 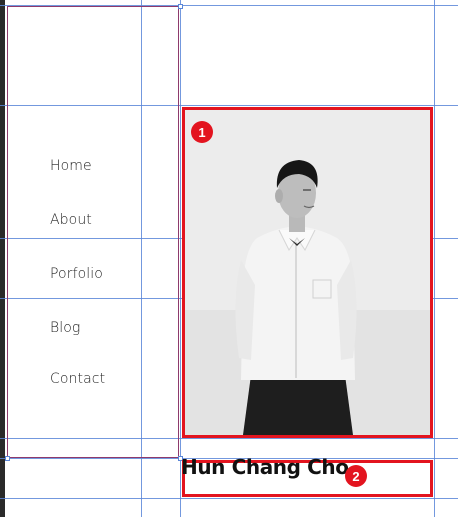 What do you see at coordinates (202, 132) in the screenshot?
I see `annotation-badge-1: 1` at bounding box center [202, 132].